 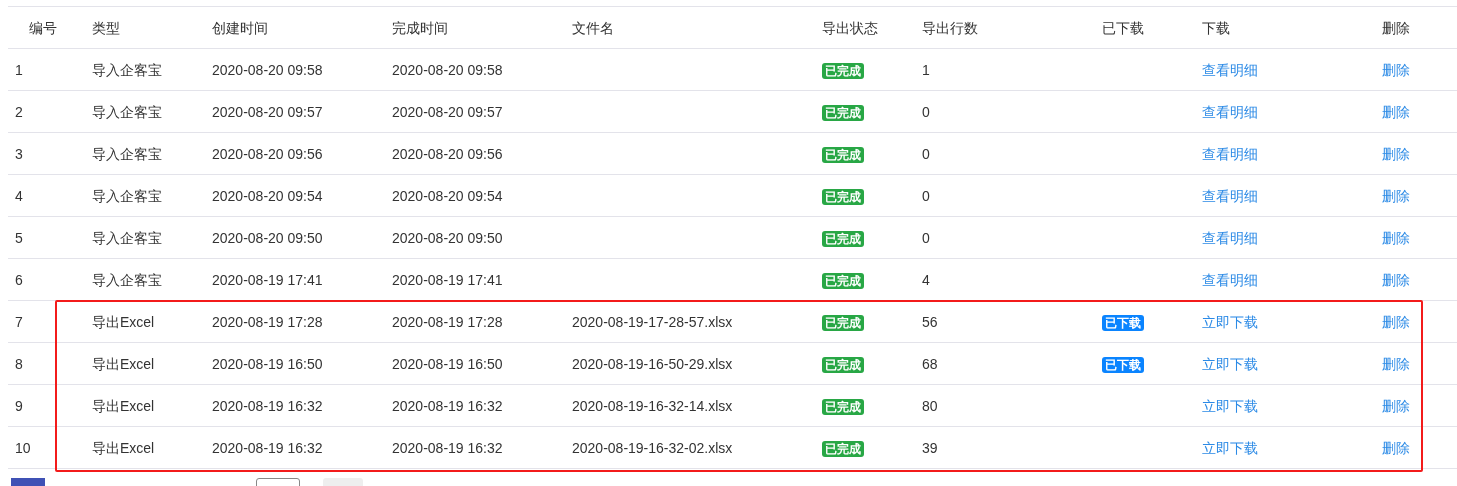 I want to click on column-header: 删除, so click(x=1396, y=27).